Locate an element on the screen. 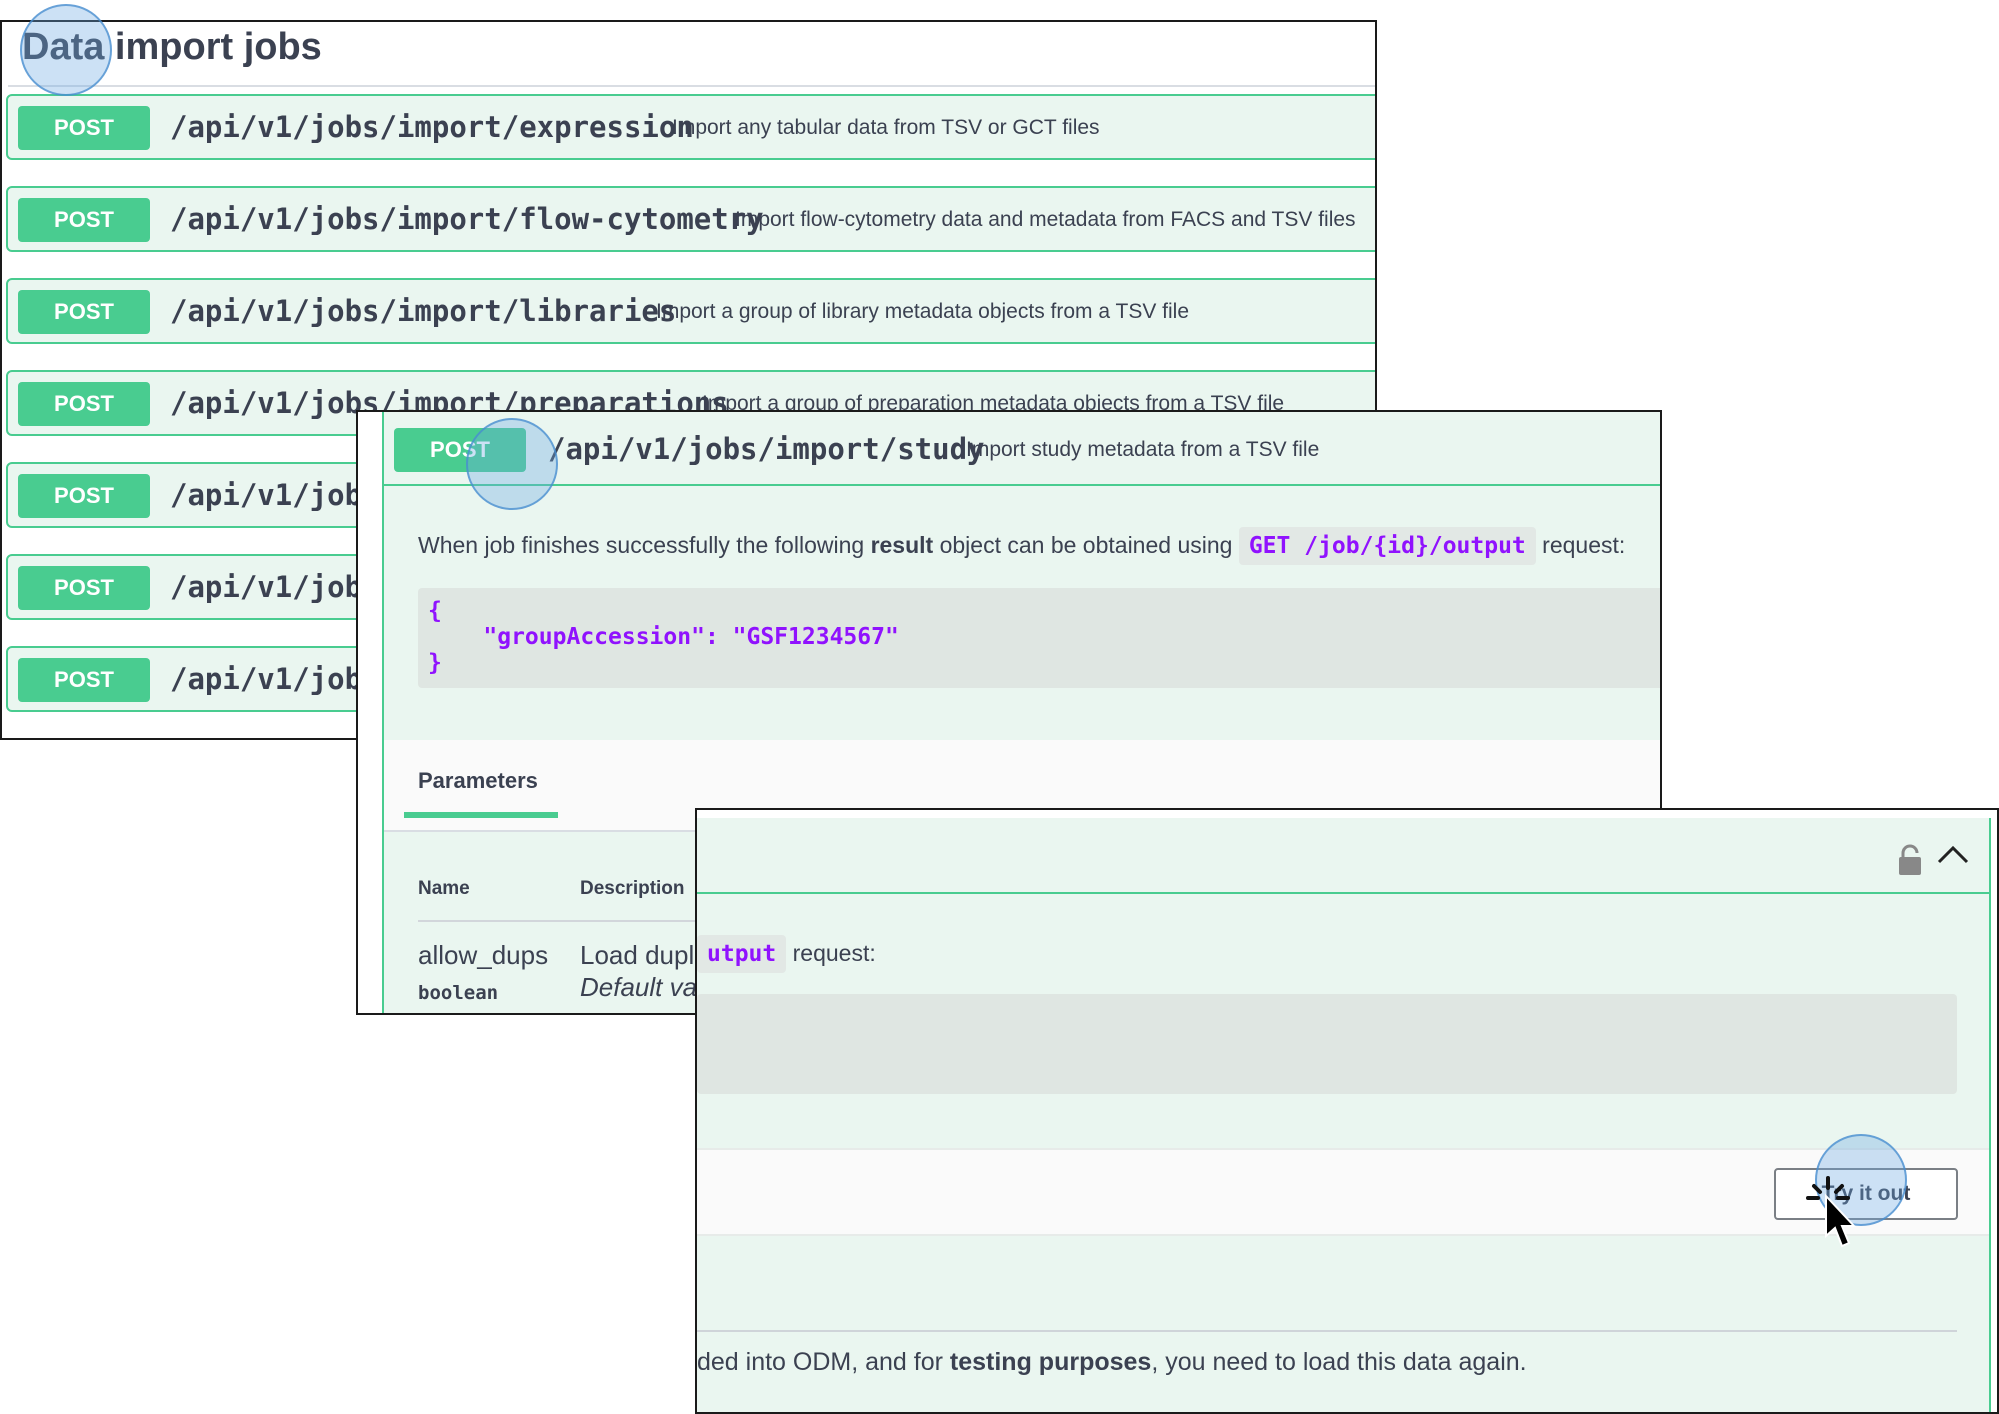  operation-path: /api/v1/jobs/import/flow-cytometry is located at coordinates (467, 219).